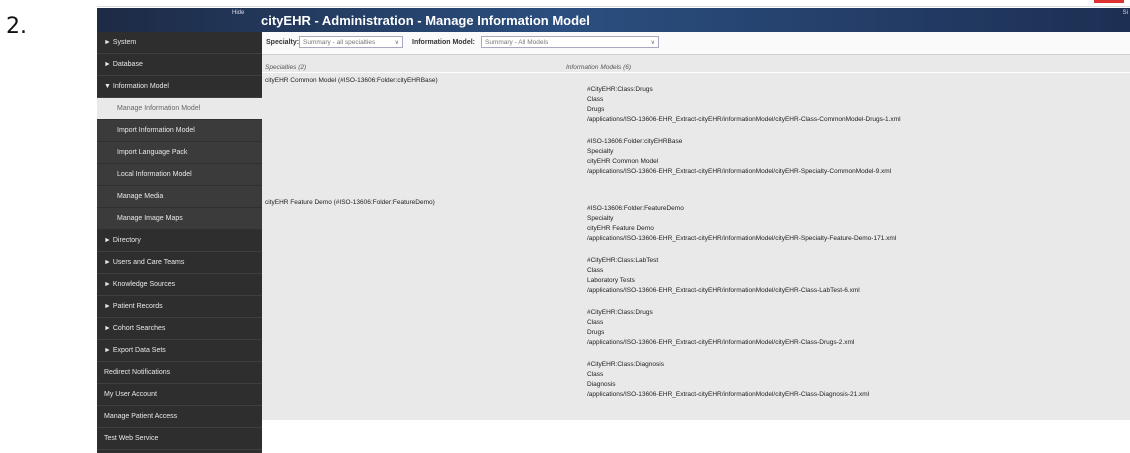  I want to click on sidebar-item-redirect-notifications: Redirect Notifications, so click(179, 373).